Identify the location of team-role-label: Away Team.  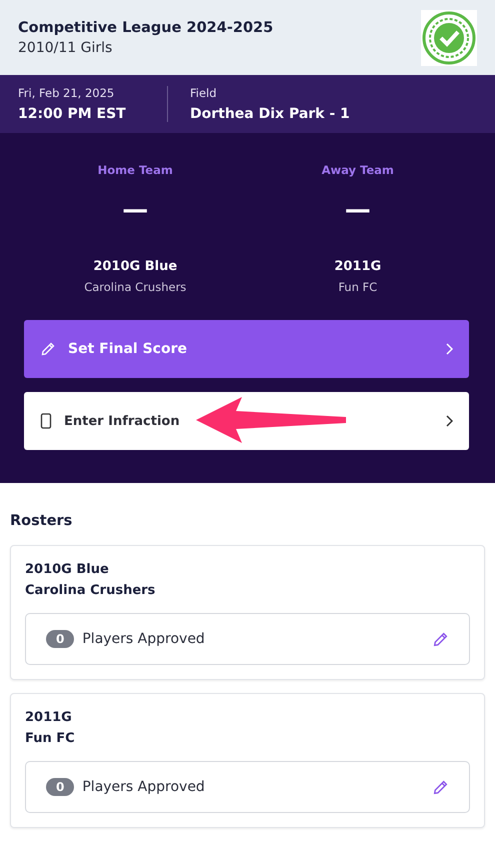
(358, 170).